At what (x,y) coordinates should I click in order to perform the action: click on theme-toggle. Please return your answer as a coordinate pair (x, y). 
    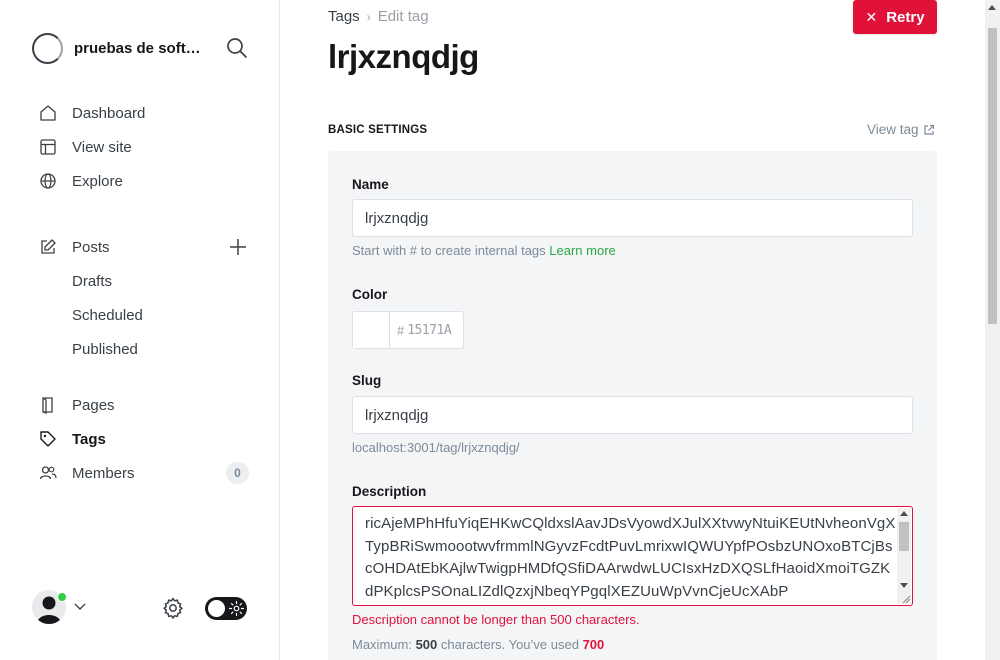
    Looking at the image, I should click on (226, 608).